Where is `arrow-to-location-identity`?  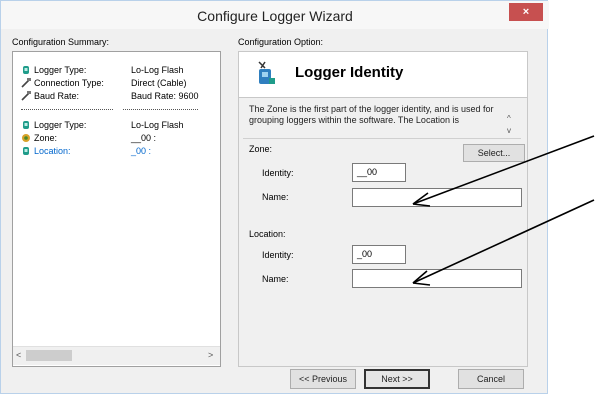 arrow-to-location-identity is located at coordinates (503, 242).